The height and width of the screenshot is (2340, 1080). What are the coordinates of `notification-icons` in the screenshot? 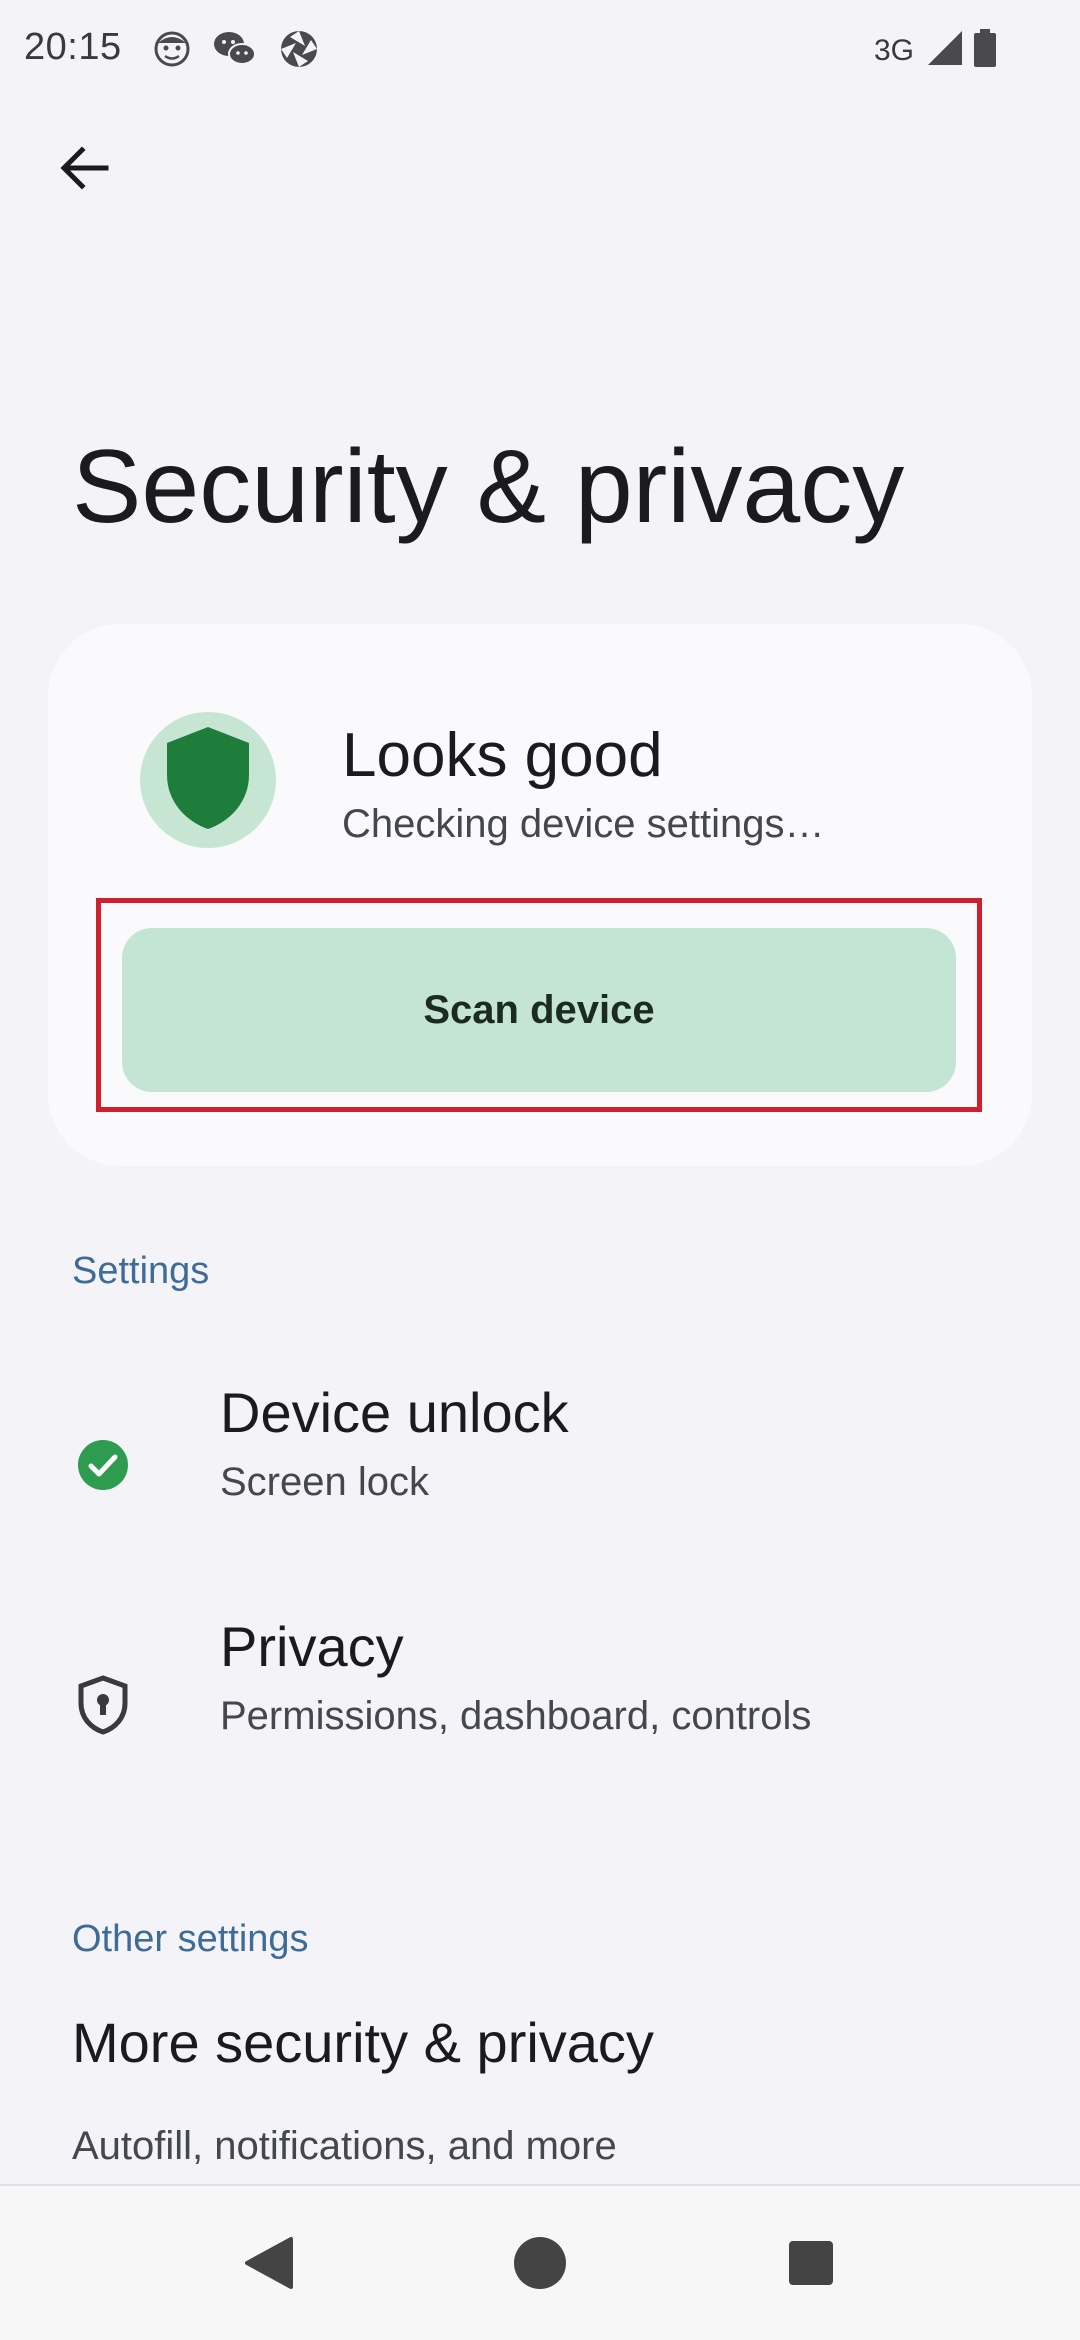 It's located at (236, 51).